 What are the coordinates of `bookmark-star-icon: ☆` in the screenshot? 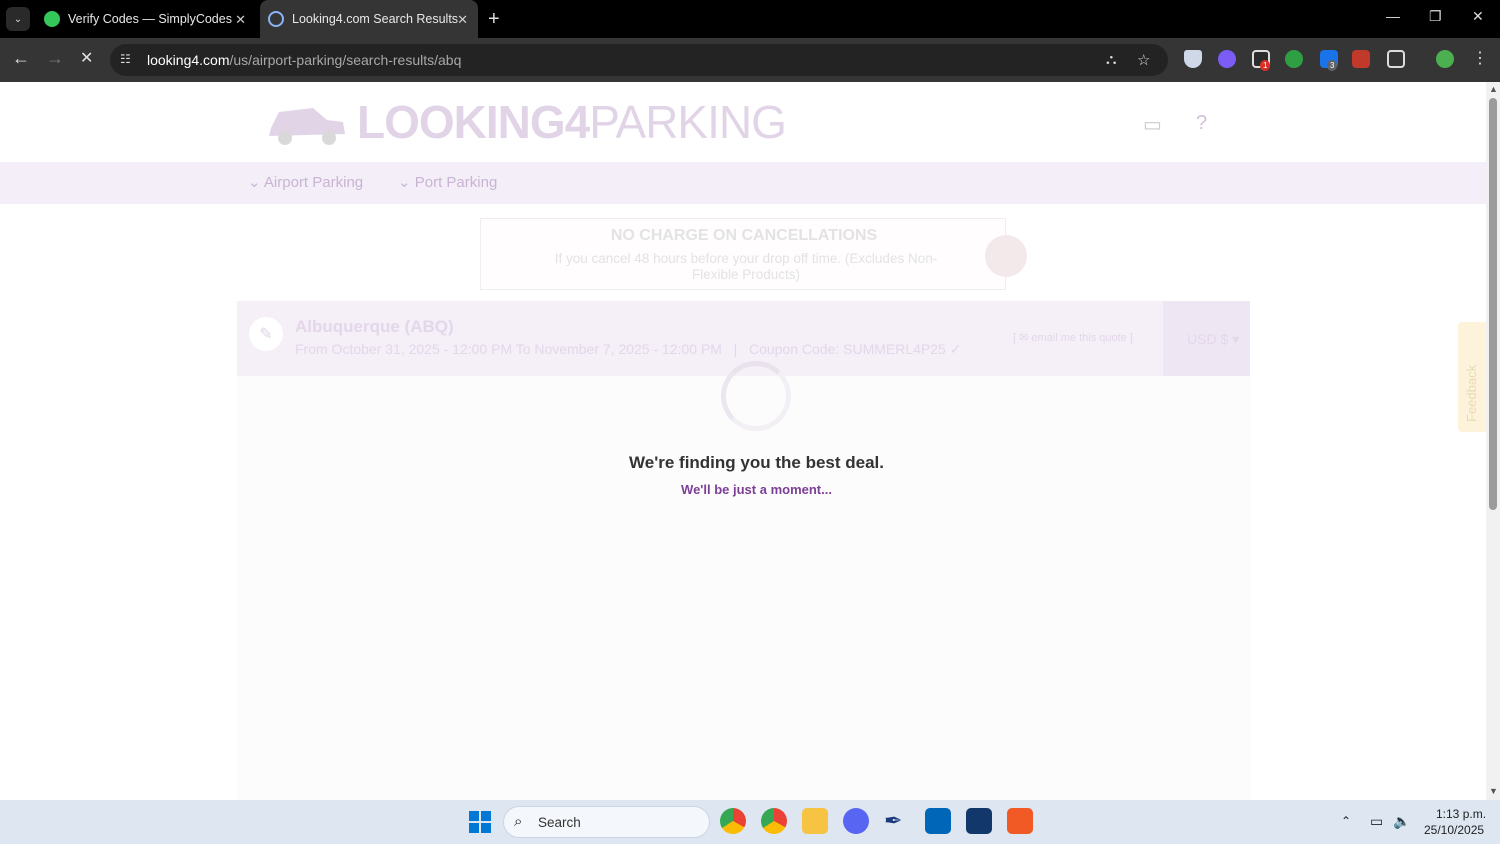 It's located at (1143, 60).